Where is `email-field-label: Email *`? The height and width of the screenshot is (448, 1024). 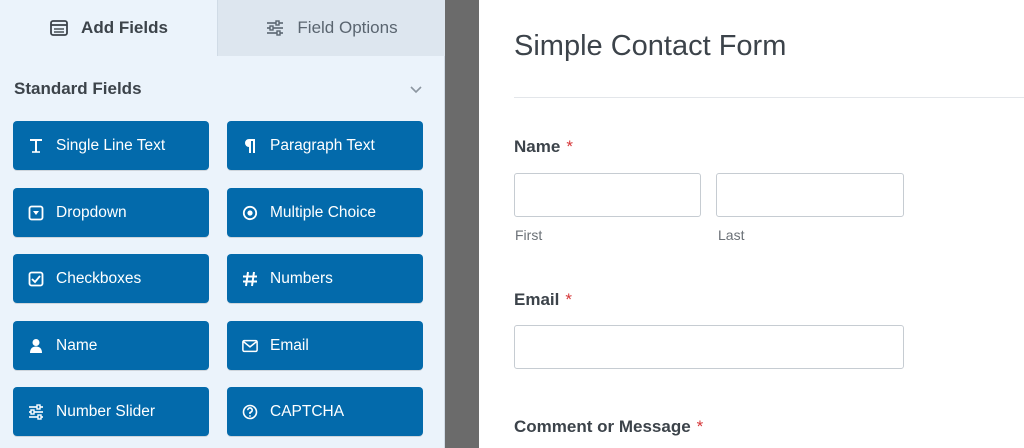
email-field-label: Email * is located at coordinates (543, 300).